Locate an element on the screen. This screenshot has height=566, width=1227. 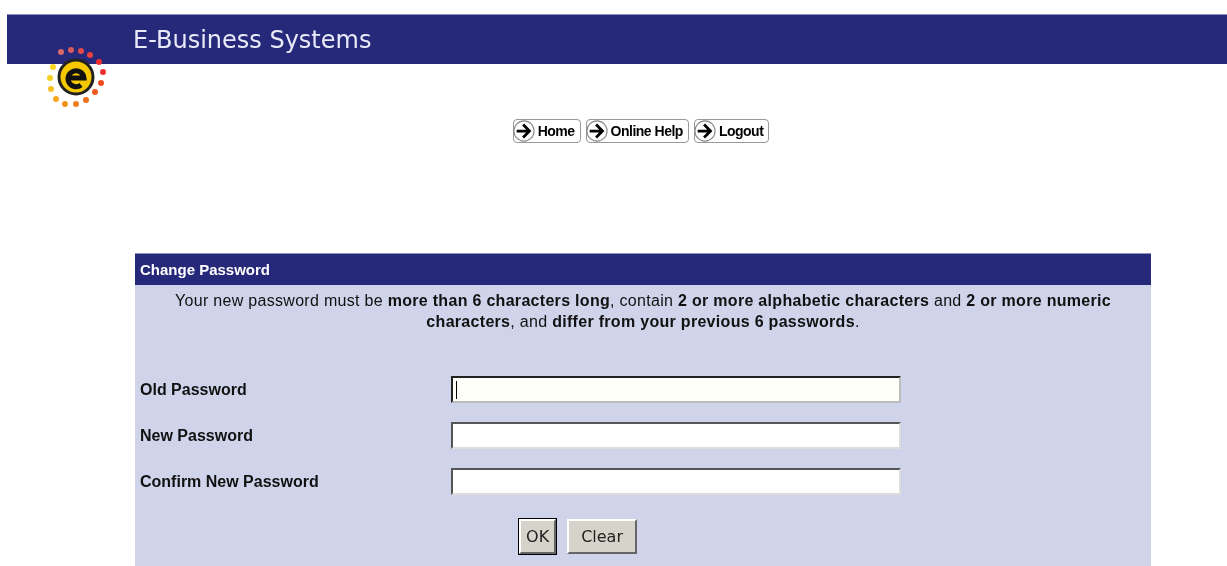
panel-title: Change Password is located at coordinates (643, 269).